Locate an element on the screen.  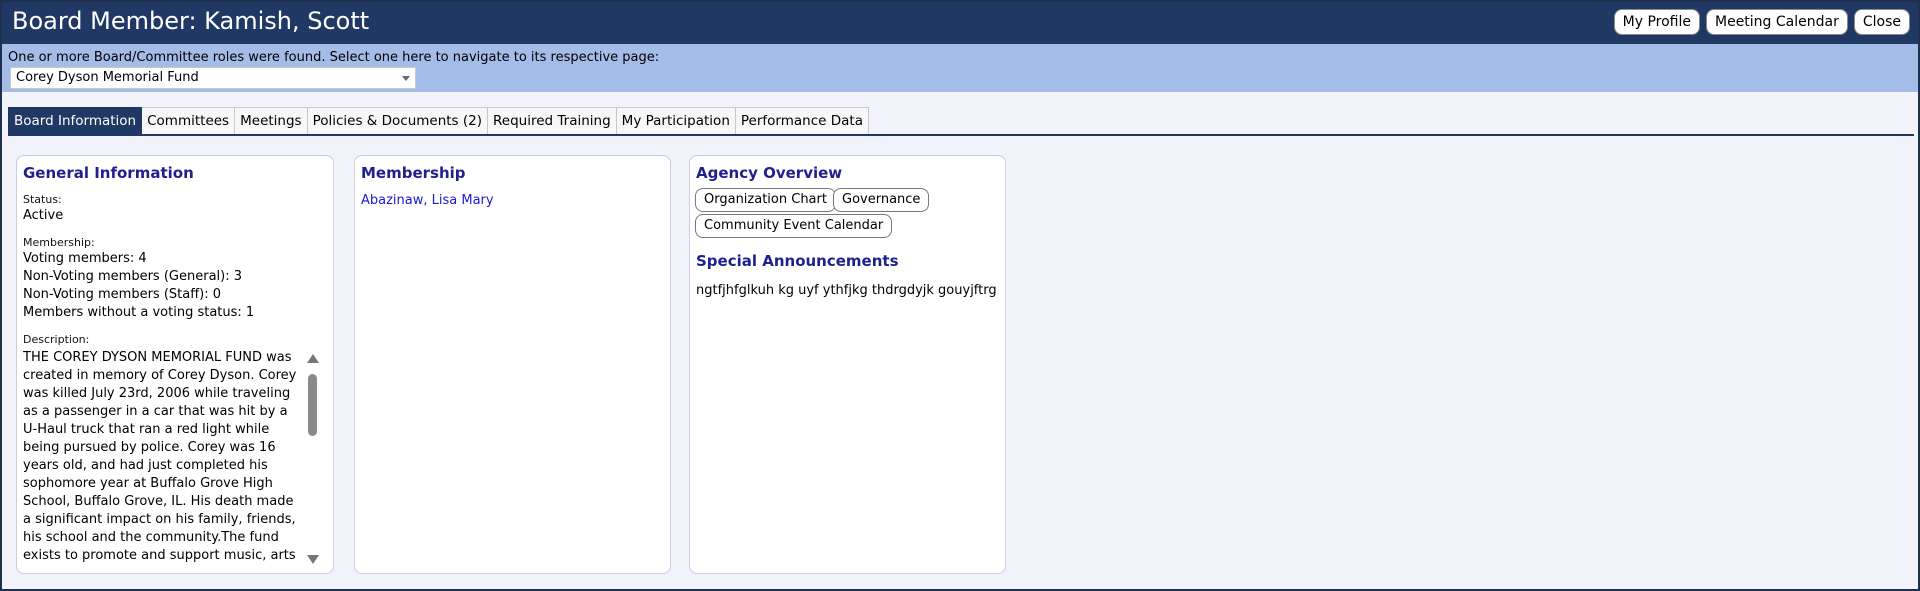
scrollbar-thumb is located at coordinates (312, 405).